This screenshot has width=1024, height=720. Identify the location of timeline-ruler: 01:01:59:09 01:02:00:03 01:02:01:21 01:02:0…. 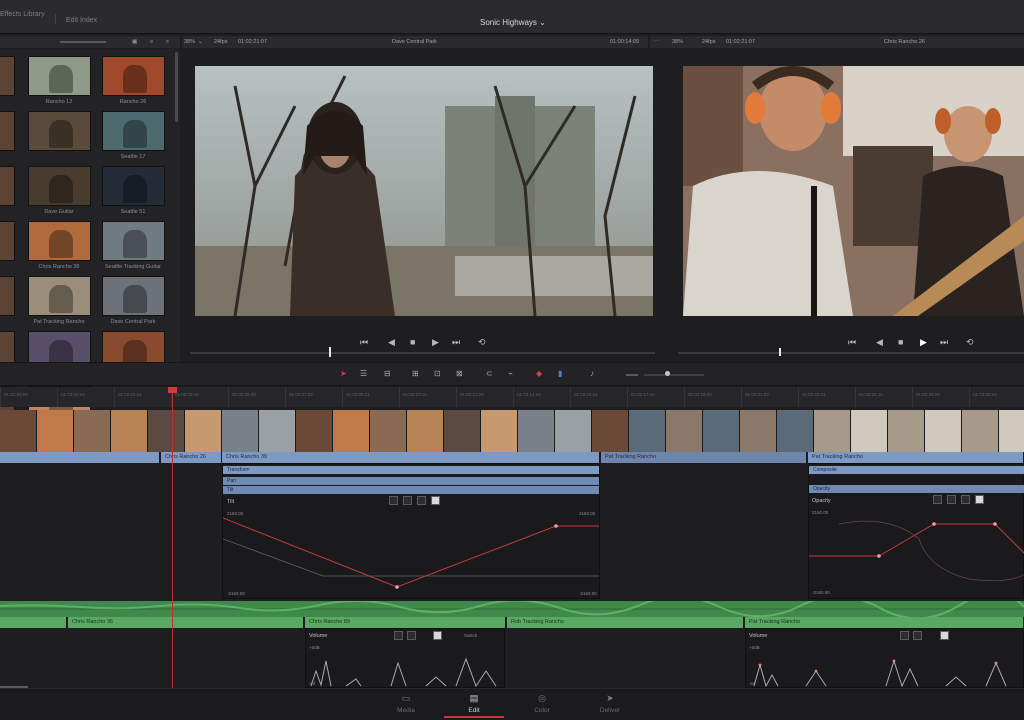
(512, 397).